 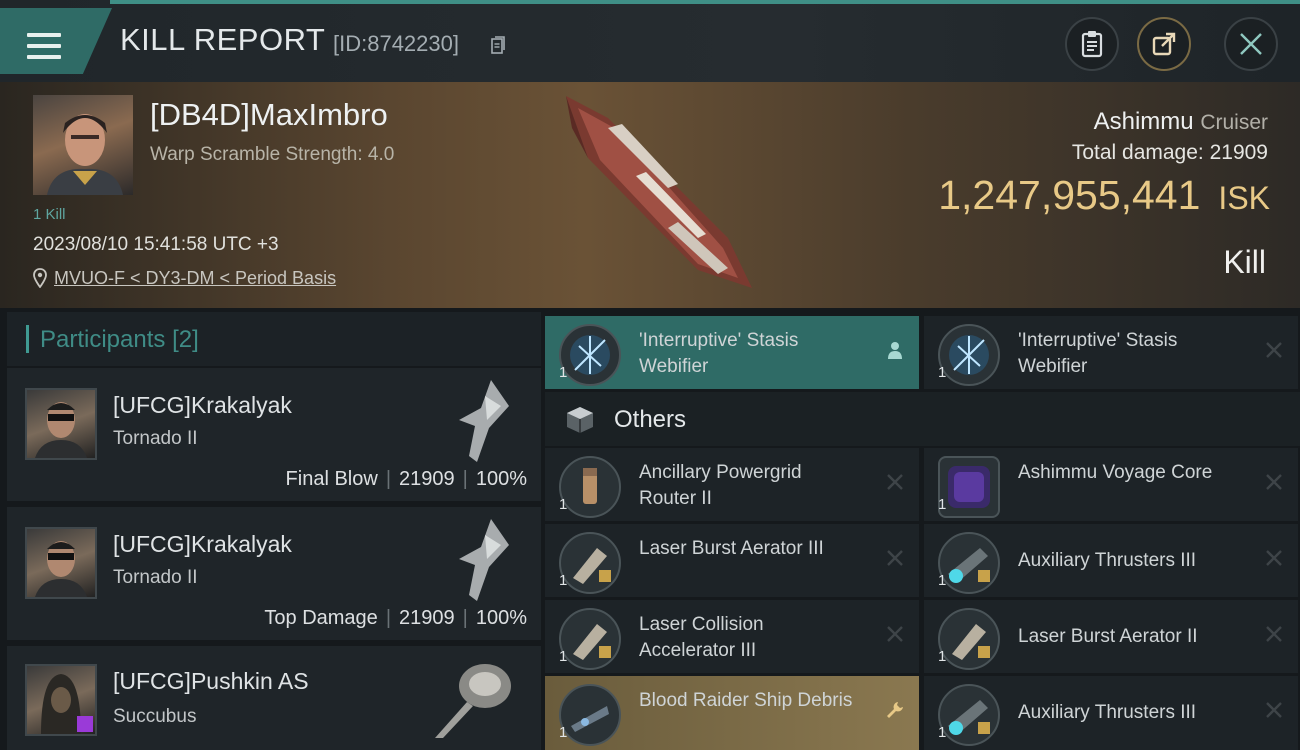 What do you see at coordinates (211, 681) in the screenshot?
I see `participant-name: [UFCG]Pushkin AS` at bounding box center [211, 681].